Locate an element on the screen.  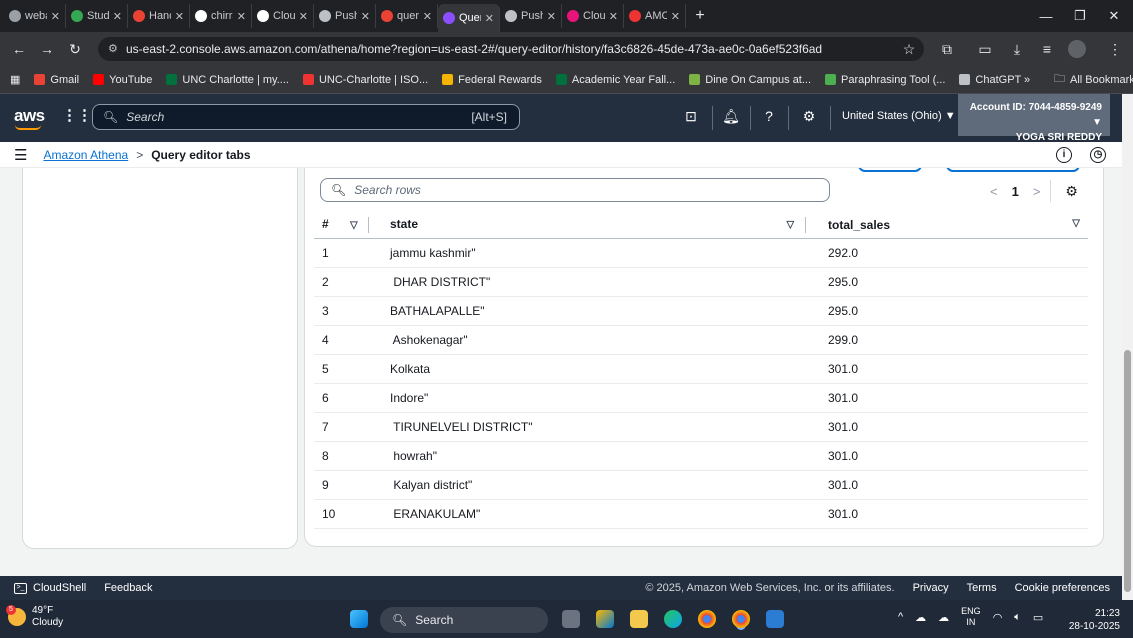
file-explorer-icon is located at coordinates (639, 619).